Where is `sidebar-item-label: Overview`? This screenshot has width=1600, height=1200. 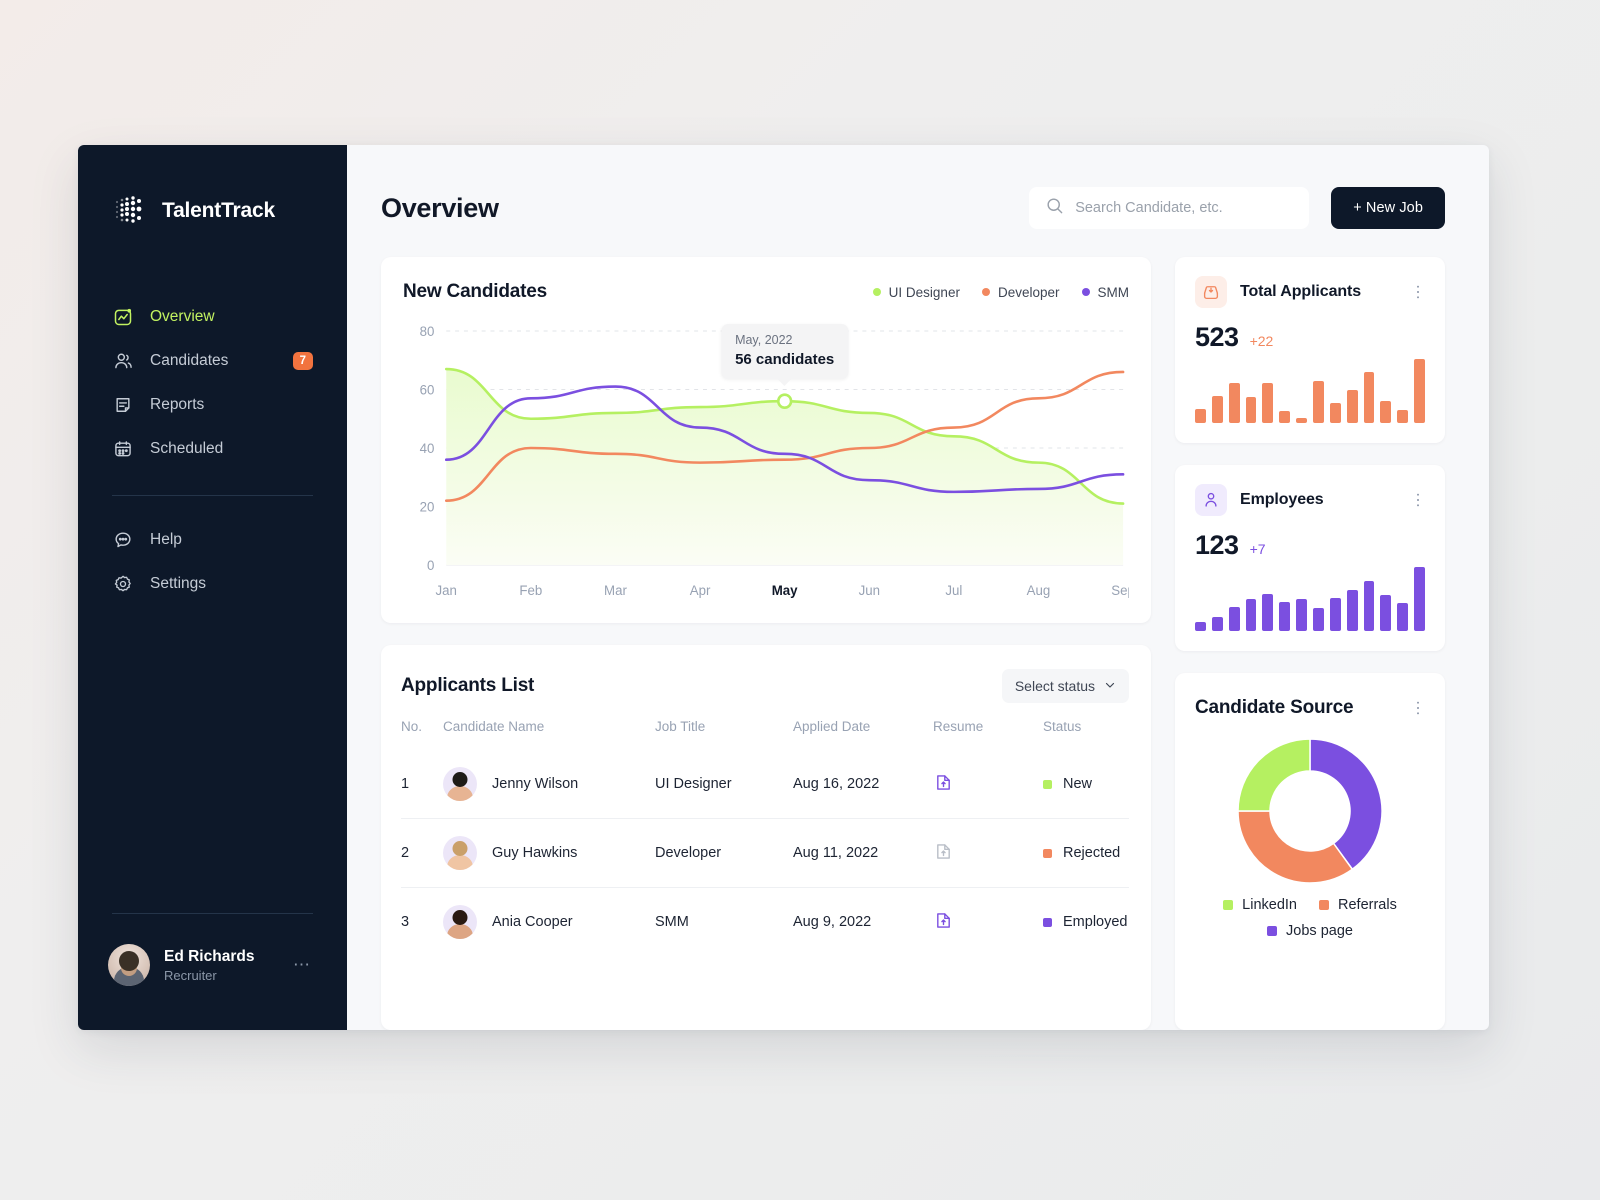 sidebar-item-label: Overview is located at coordinates (182, 316).